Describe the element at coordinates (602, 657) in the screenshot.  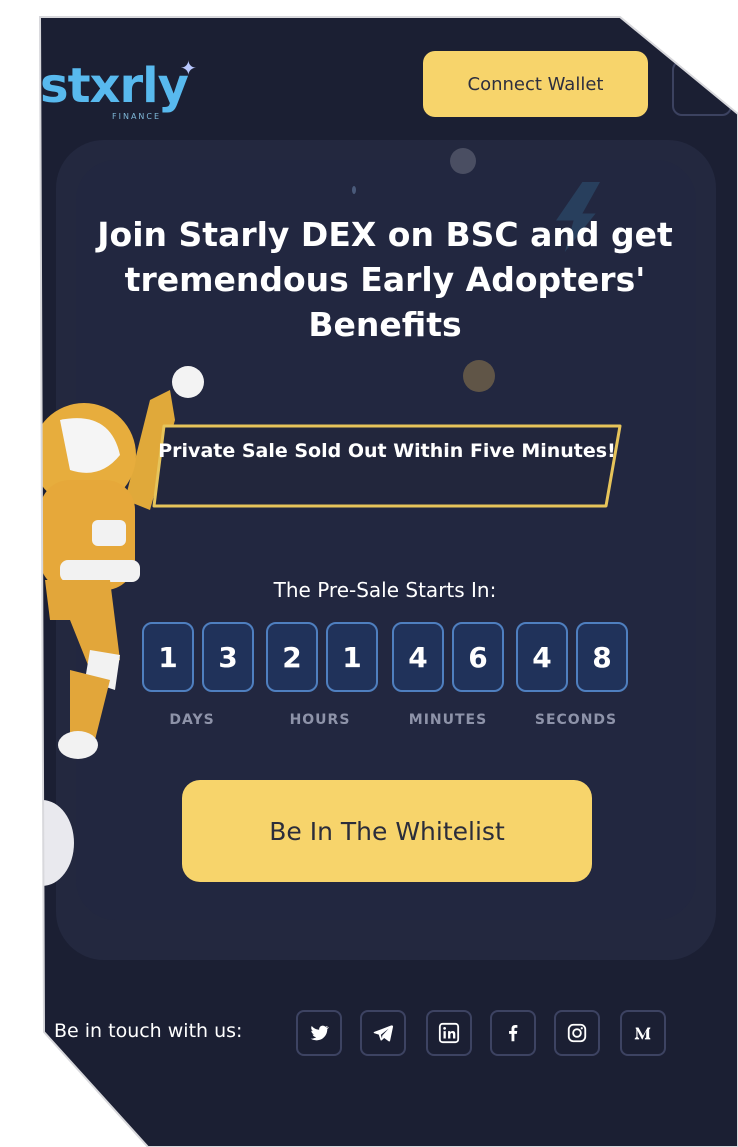
I see `countdown-digit: 8` at that location.